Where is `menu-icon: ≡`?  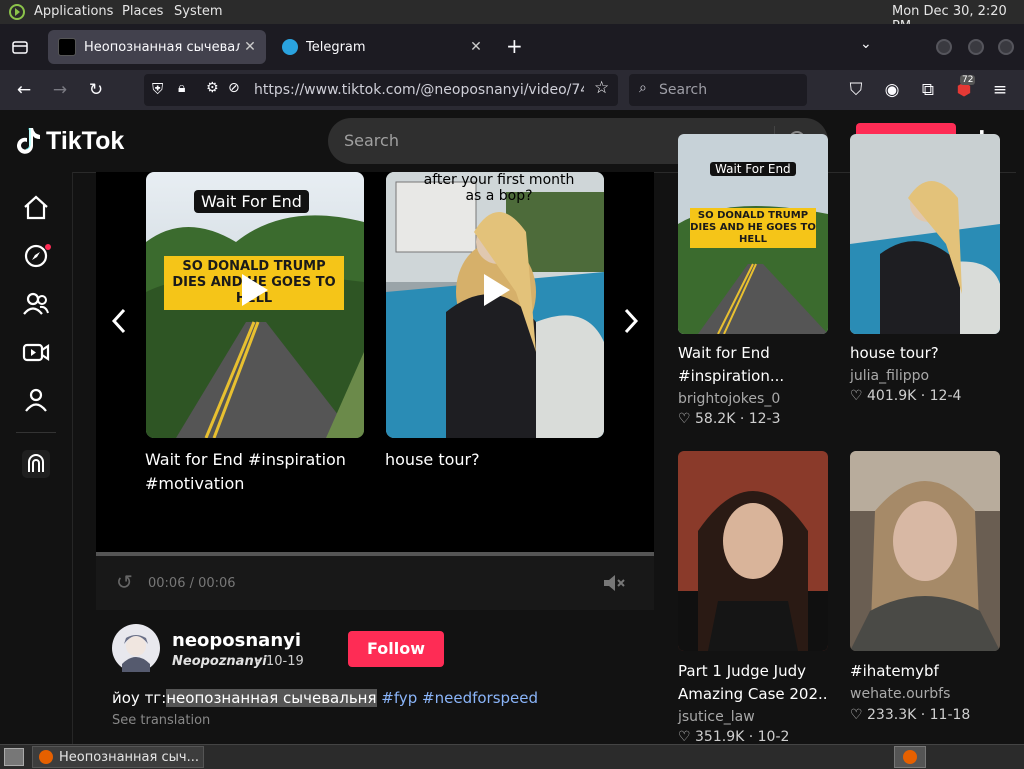 menu-icon: ≡ is located at coordinates (1000, 90).